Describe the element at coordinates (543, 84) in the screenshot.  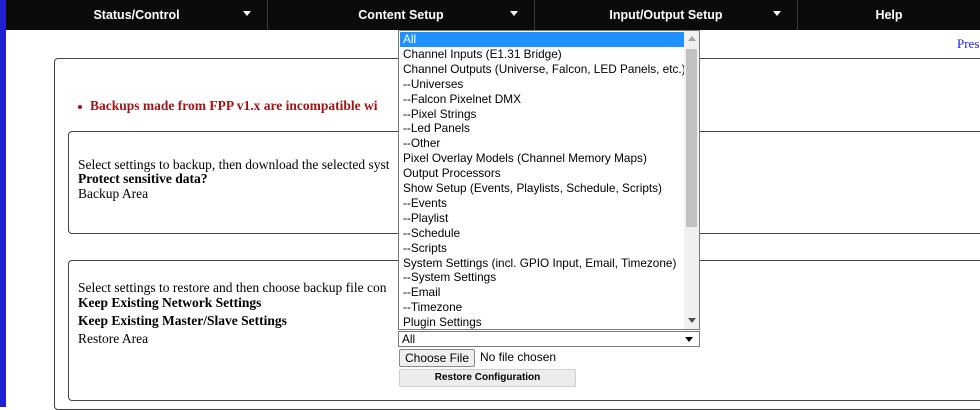
I see `dropdown-option: --Universes` at that location.